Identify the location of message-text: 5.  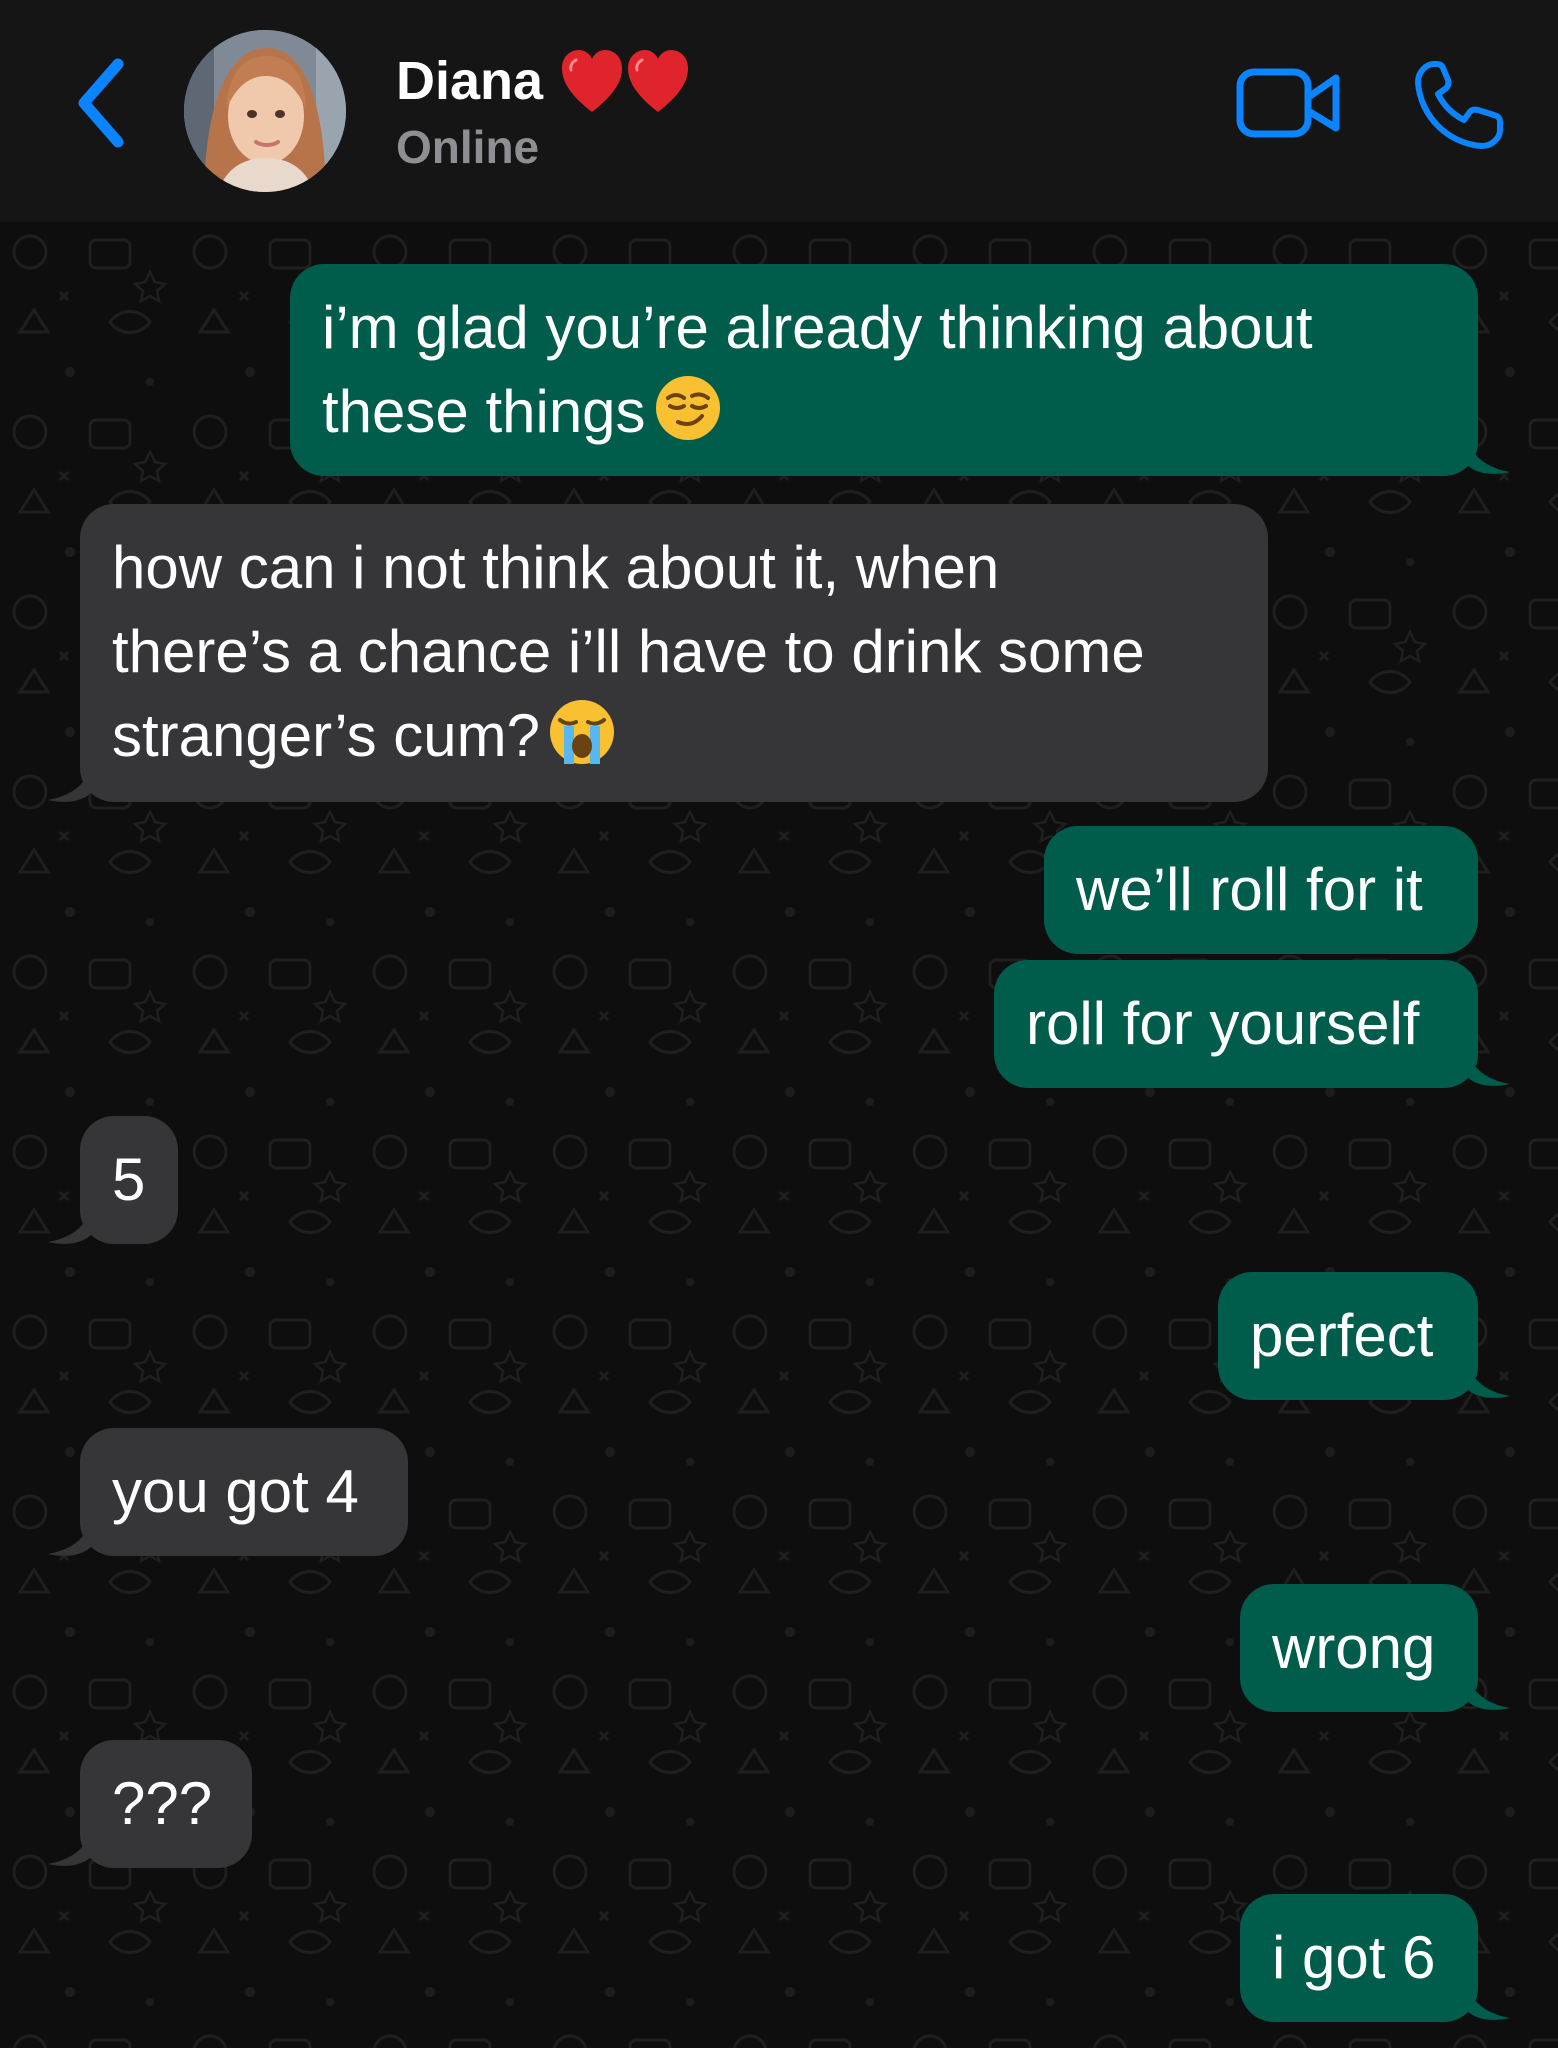
(129, 1179).